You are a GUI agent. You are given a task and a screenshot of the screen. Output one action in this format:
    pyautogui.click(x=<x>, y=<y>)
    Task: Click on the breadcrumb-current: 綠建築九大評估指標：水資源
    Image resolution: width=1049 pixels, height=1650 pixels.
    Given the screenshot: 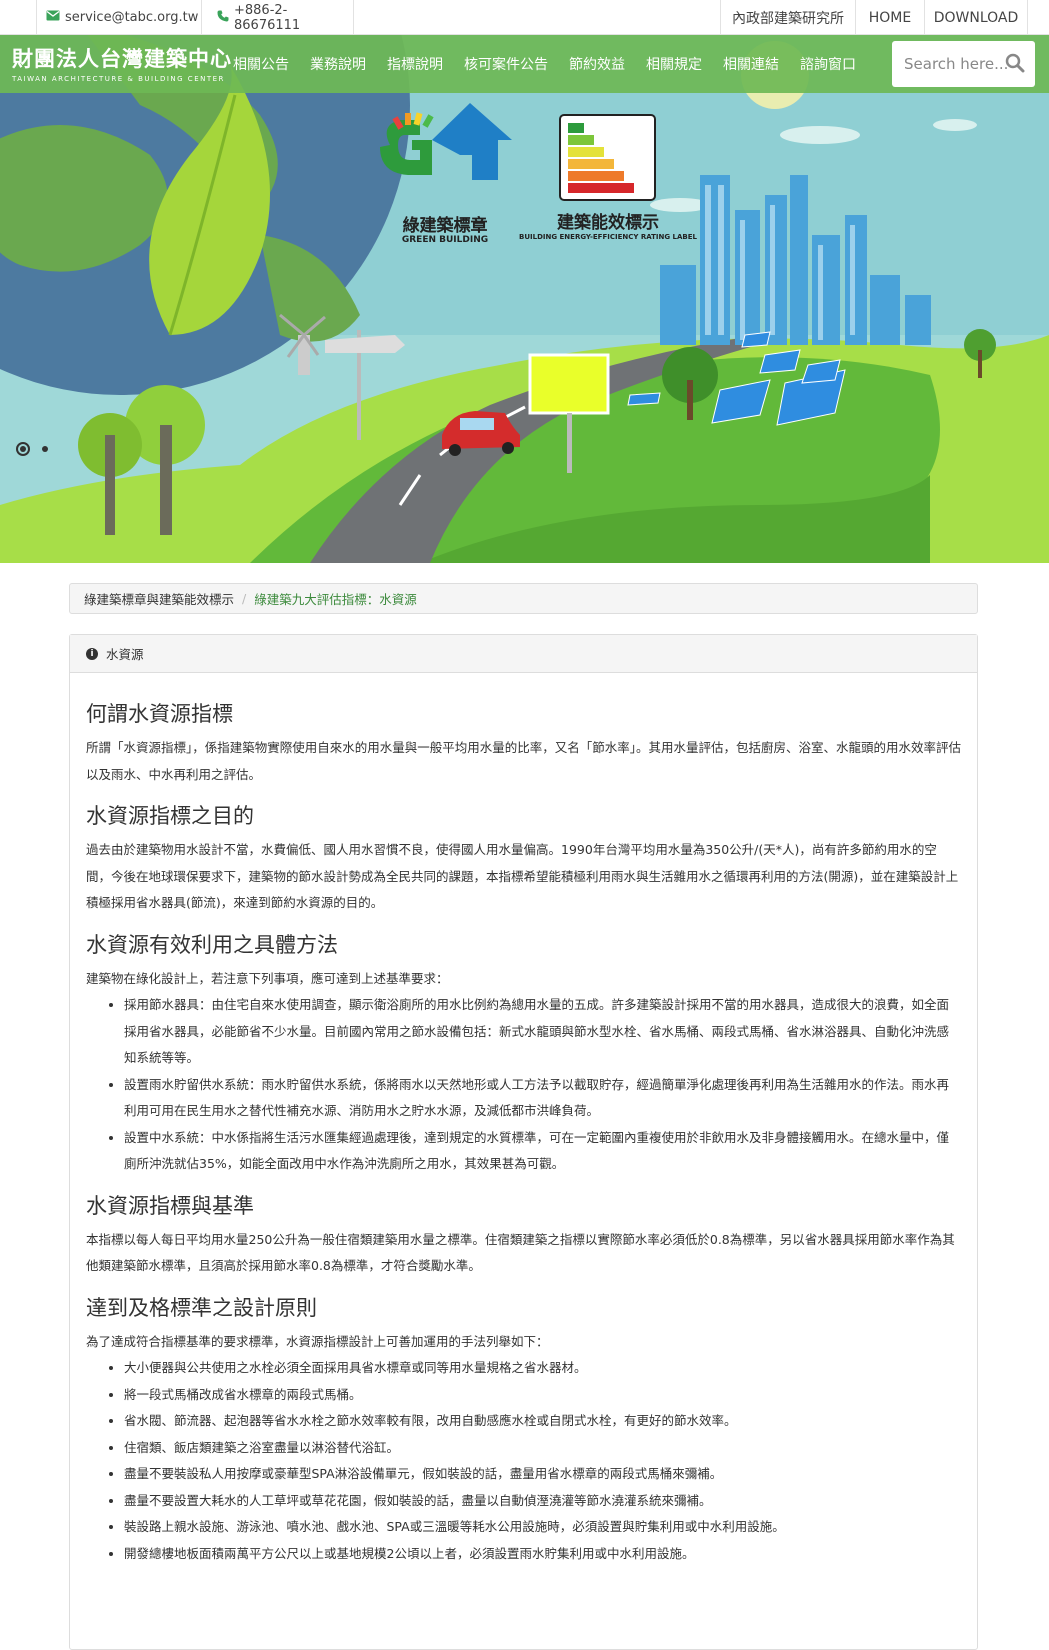 What is the action you would take?
    pyautogui.click(x=335, y=599)
    